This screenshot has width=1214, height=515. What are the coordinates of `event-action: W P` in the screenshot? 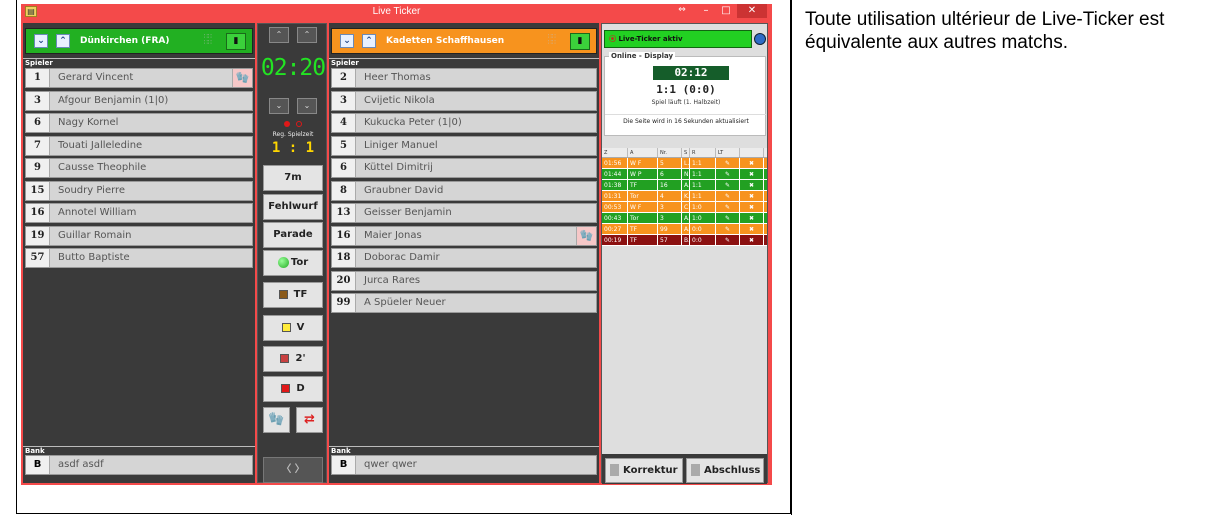 It's located at (643, 174).